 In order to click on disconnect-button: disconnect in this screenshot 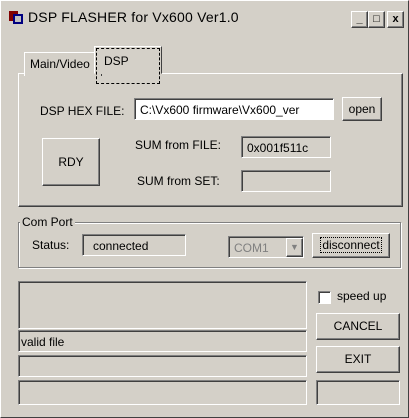, I will do `click(351, 245)`.